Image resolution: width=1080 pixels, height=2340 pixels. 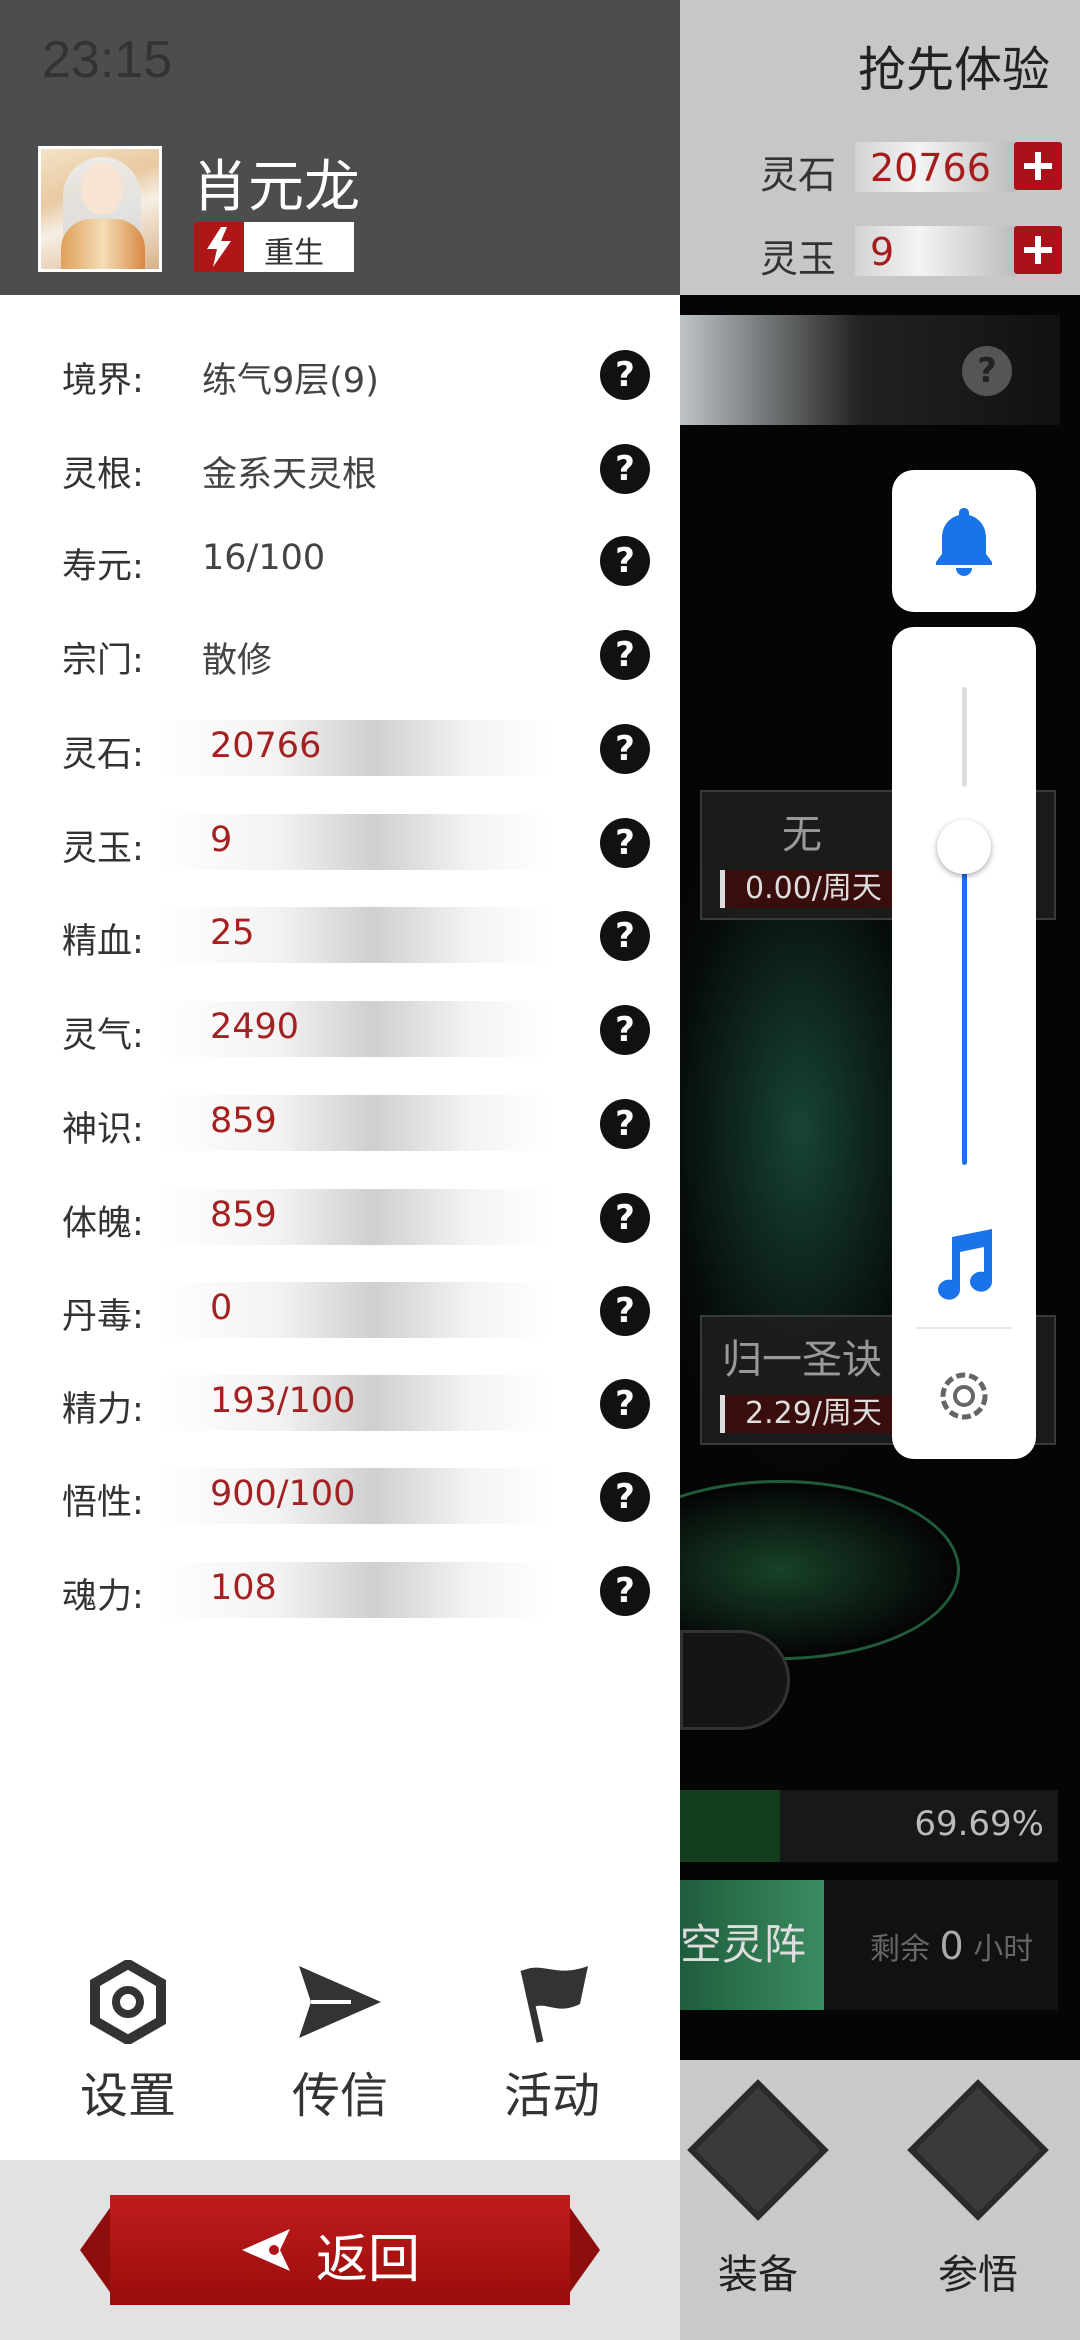 I want to click on toggle-pill, so click(x=735, y=1680).